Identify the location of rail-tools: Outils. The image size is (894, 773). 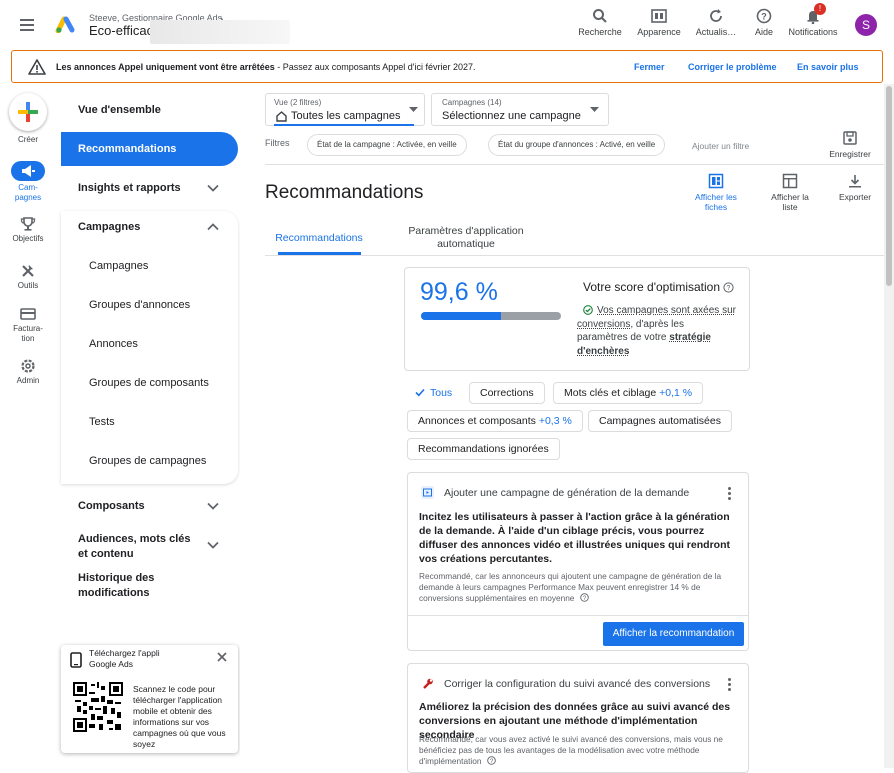
(28, 276).